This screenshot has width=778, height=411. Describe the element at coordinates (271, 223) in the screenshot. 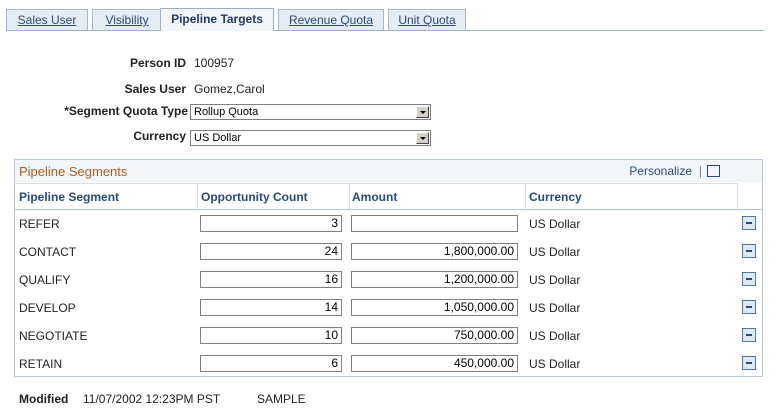

I see `opportunity-count-input: 3` at that location.